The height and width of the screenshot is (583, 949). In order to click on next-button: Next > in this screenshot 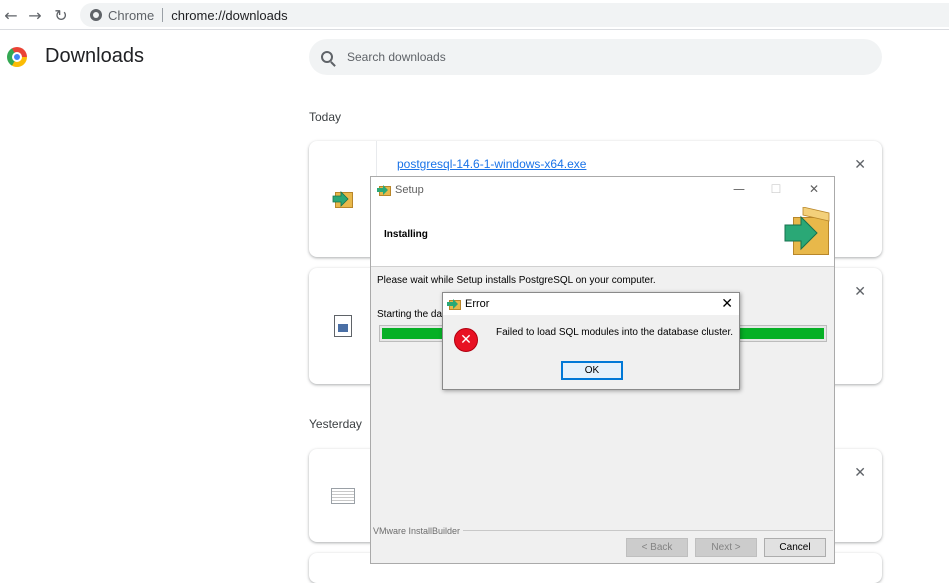, I will do `click(726, 547)`.